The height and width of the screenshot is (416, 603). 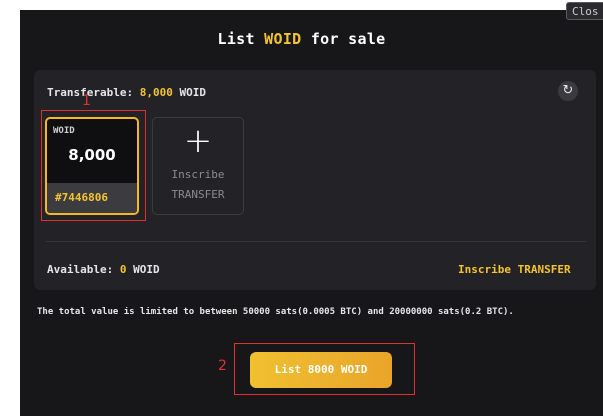 I want to click on divider, so click(x=316, y=241).